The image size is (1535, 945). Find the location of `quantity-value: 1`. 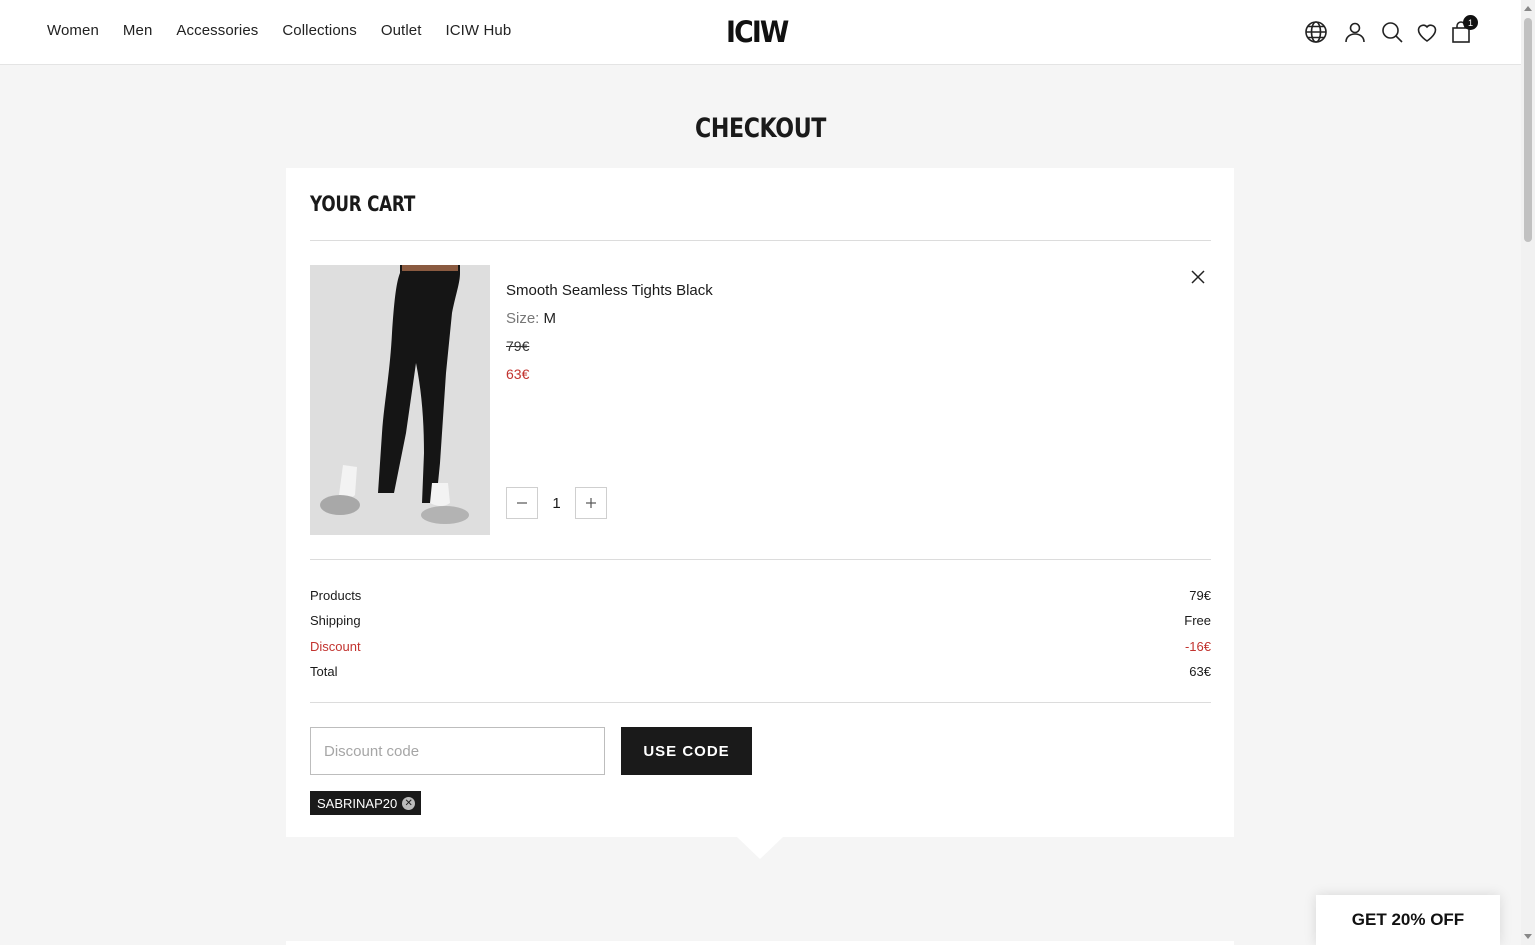

quantity-value: 1 is located at coordinates (556, 503).